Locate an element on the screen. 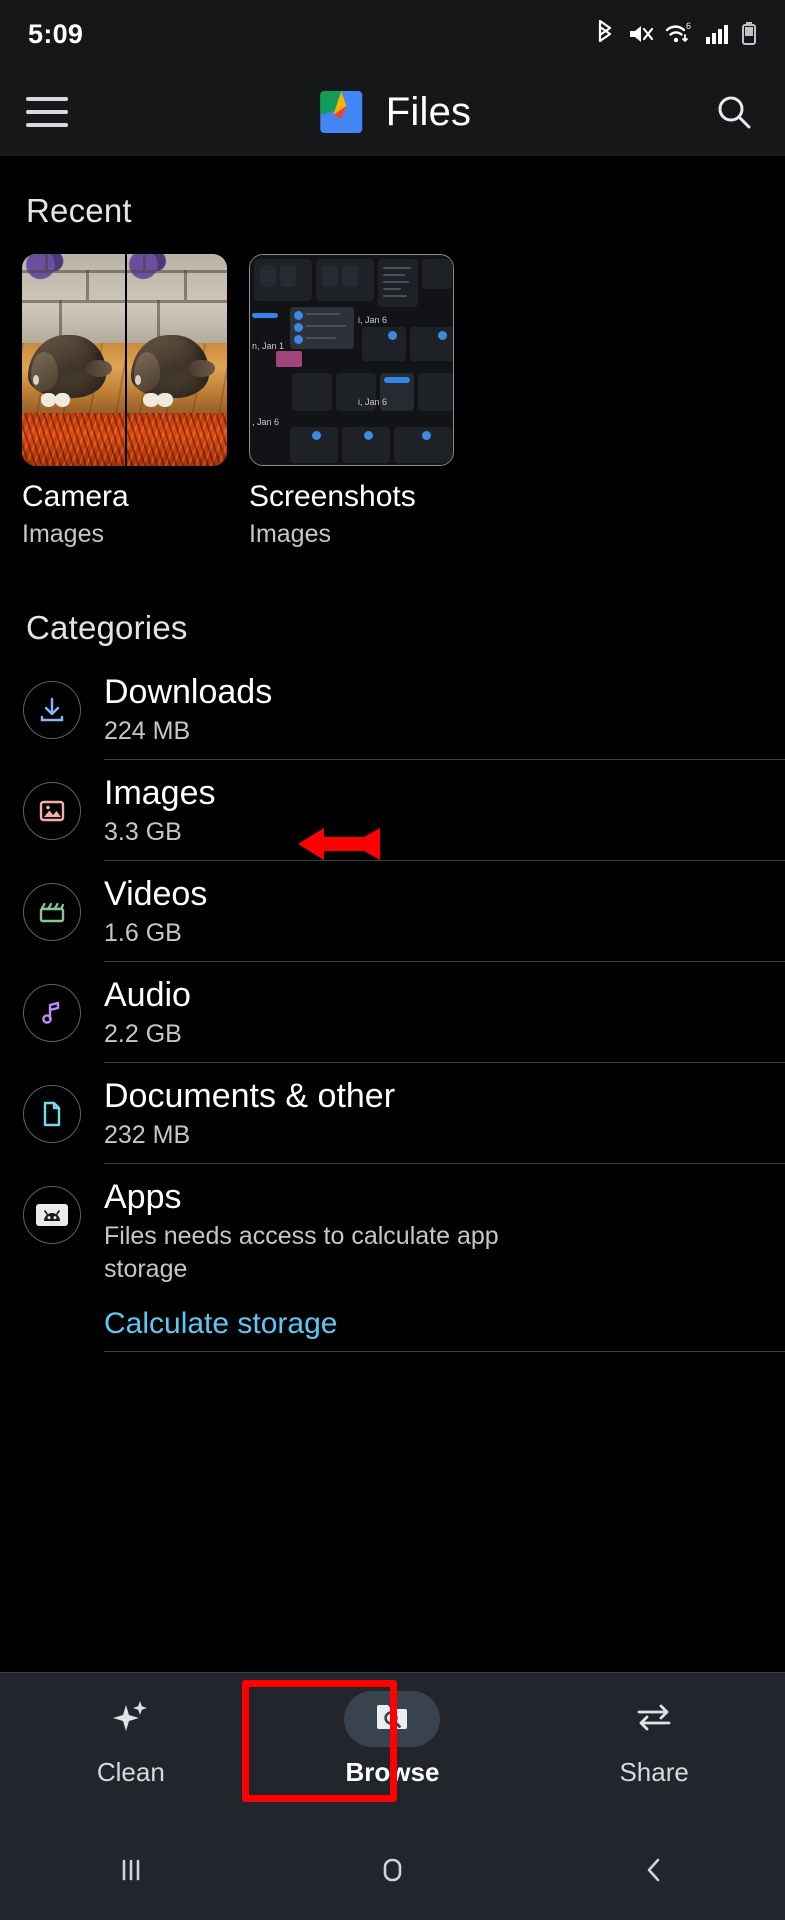 The height and width of the screenshot is (1920, 785). category-row-videos: Videos 1.6 GB is located at coordinates (392, 911).